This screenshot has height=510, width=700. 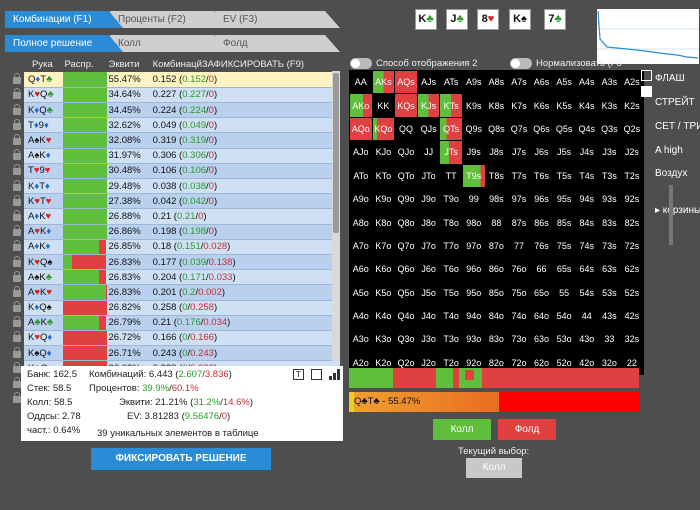 What do you see at coordinates (496, 199) in the screenshot?
I see `grid-cell-98s: 98s` at bounding box center [496, 199].